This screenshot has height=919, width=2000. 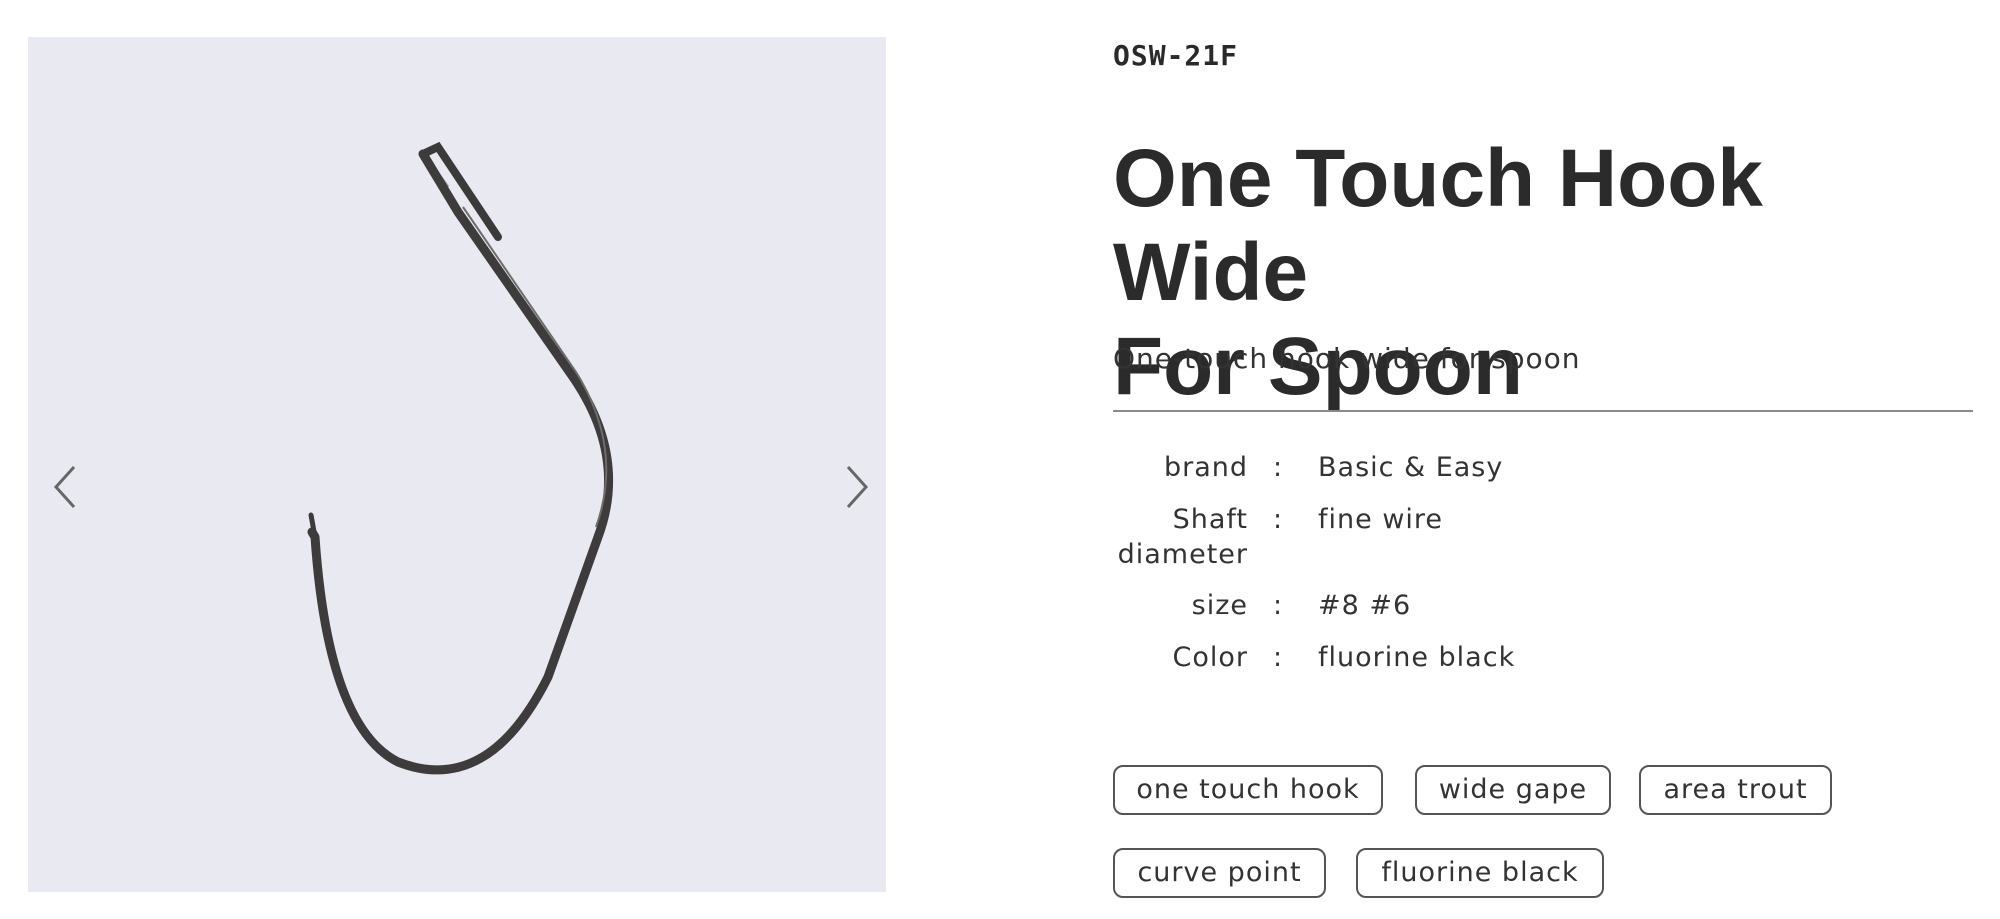 What do you see at coordinates (1219, 873) in the screenshot?
I see `tag-curve-point: curve point` at bounding box center [1219, 873].